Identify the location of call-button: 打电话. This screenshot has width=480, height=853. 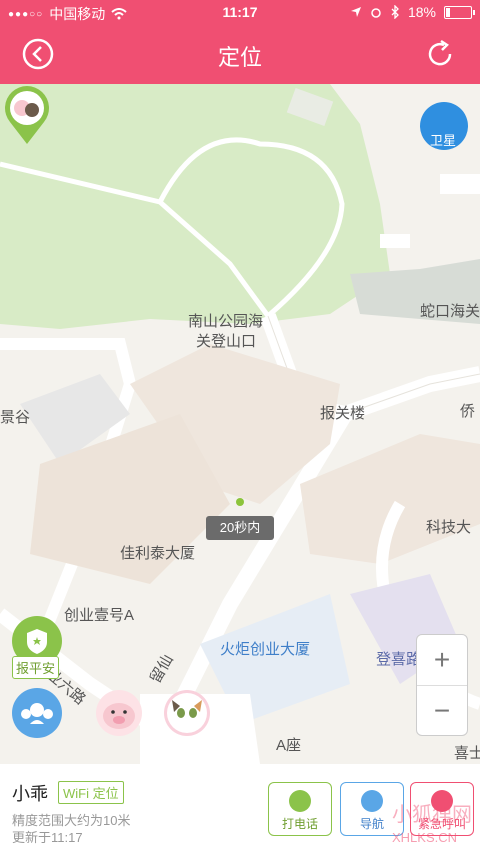
(300, 809).